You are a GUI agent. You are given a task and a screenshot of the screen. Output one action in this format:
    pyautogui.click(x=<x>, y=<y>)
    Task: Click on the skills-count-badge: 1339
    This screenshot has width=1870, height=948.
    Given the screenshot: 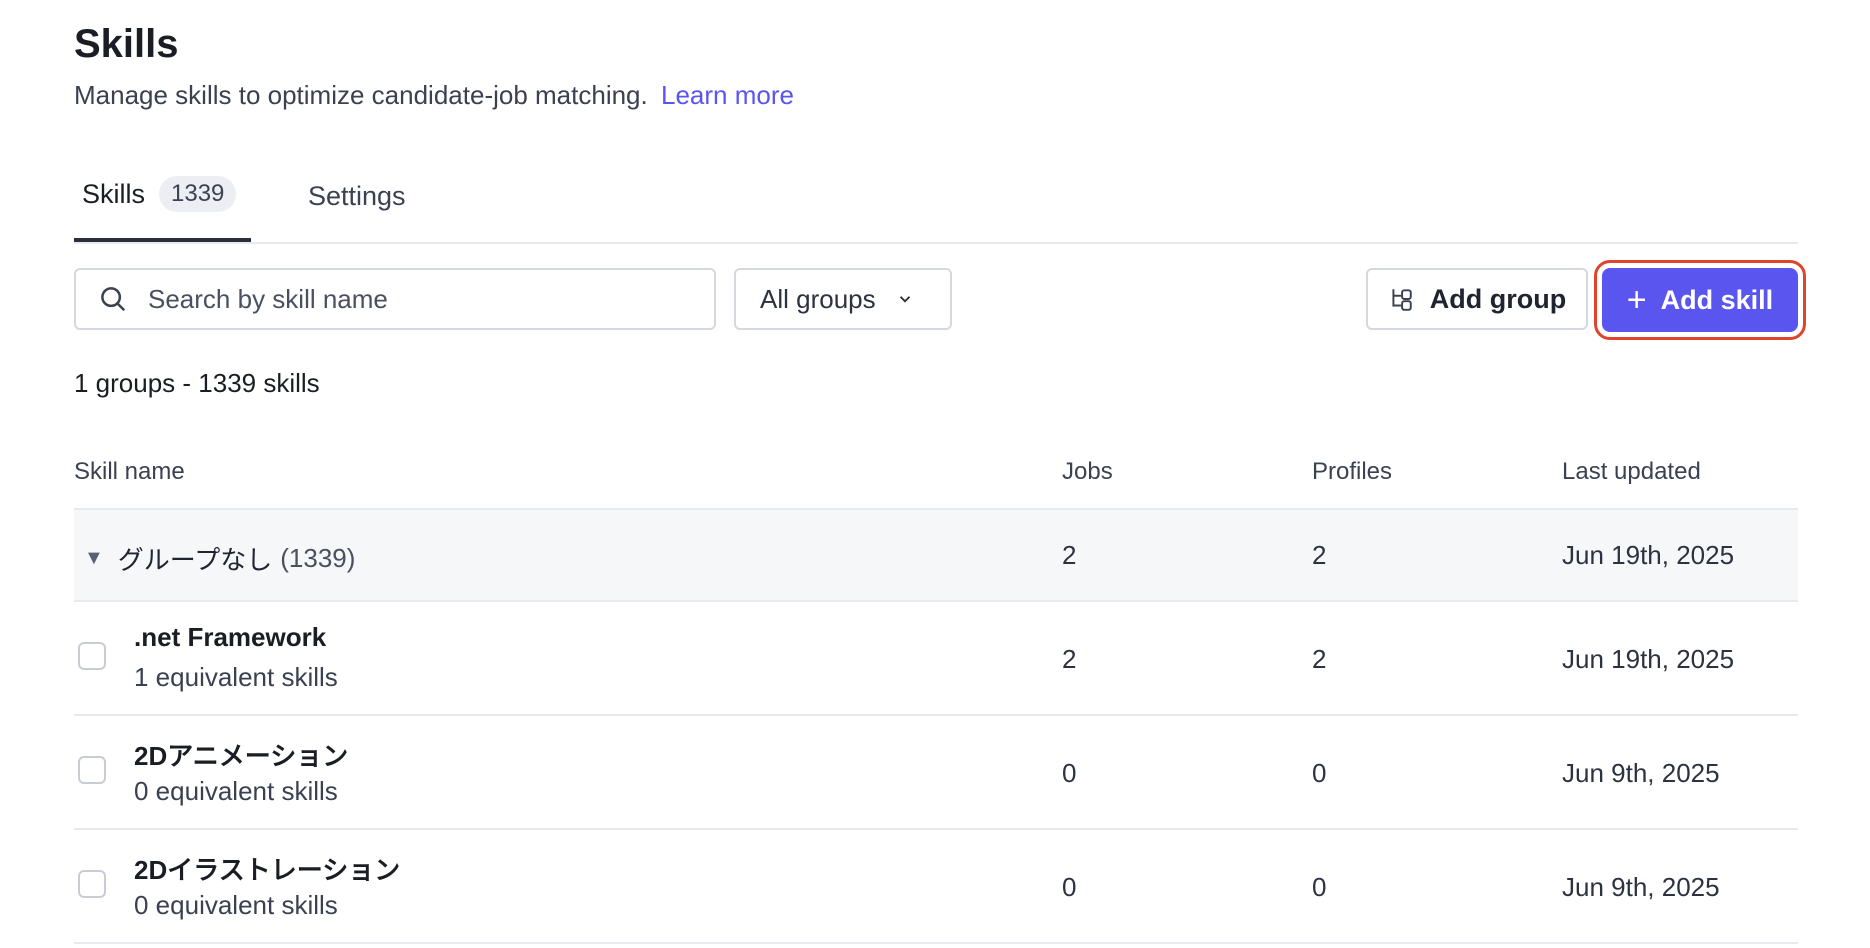 What is the action you would take?
    pyautogui.click(x=198, y=194)
    